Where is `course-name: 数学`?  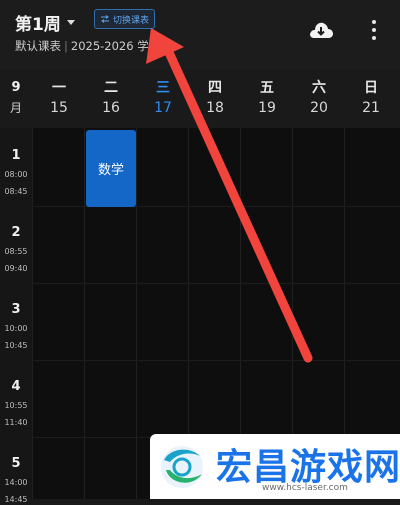
course-name: 数学 is located at coordinates (110, 170).